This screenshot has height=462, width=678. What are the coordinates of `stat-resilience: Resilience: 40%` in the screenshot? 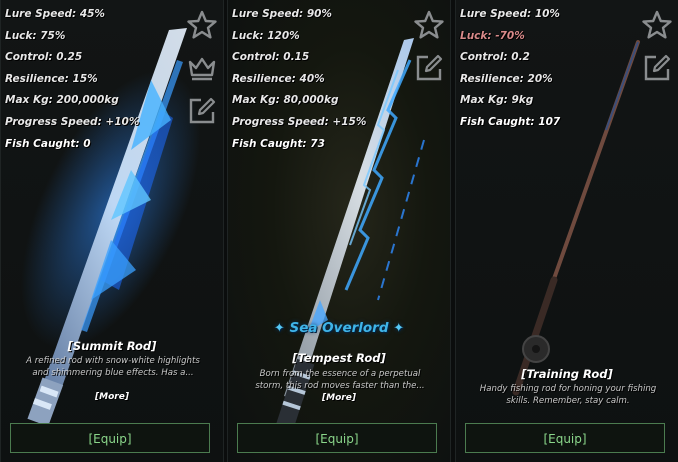 It's located at (278, 78).